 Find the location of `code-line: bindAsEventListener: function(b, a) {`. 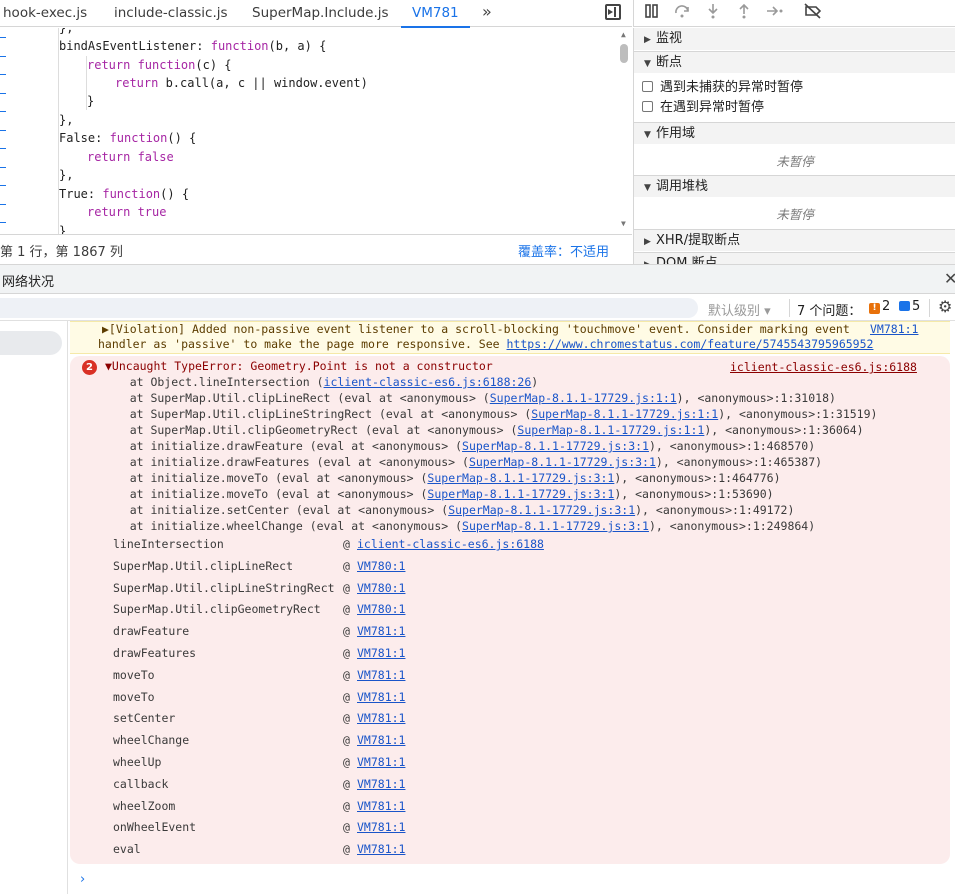

code-line: bindAsEventListener: function(b, a) { is located at coordinates (193, 46).